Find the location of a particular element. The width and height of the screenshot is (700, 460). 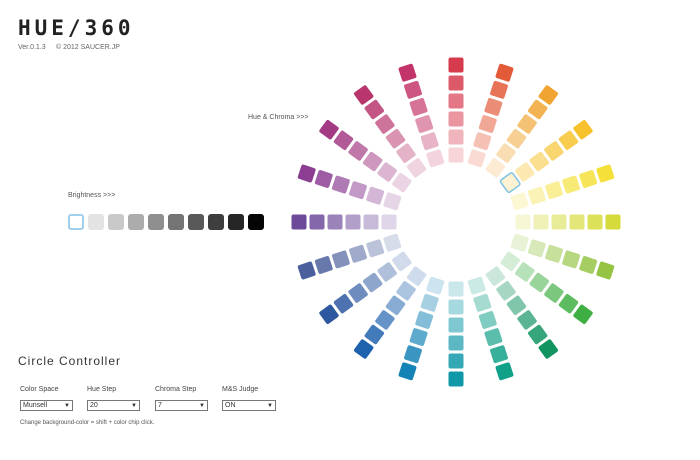

chroma-step-select: 7 ▼ is located at coordinates (181, 405).